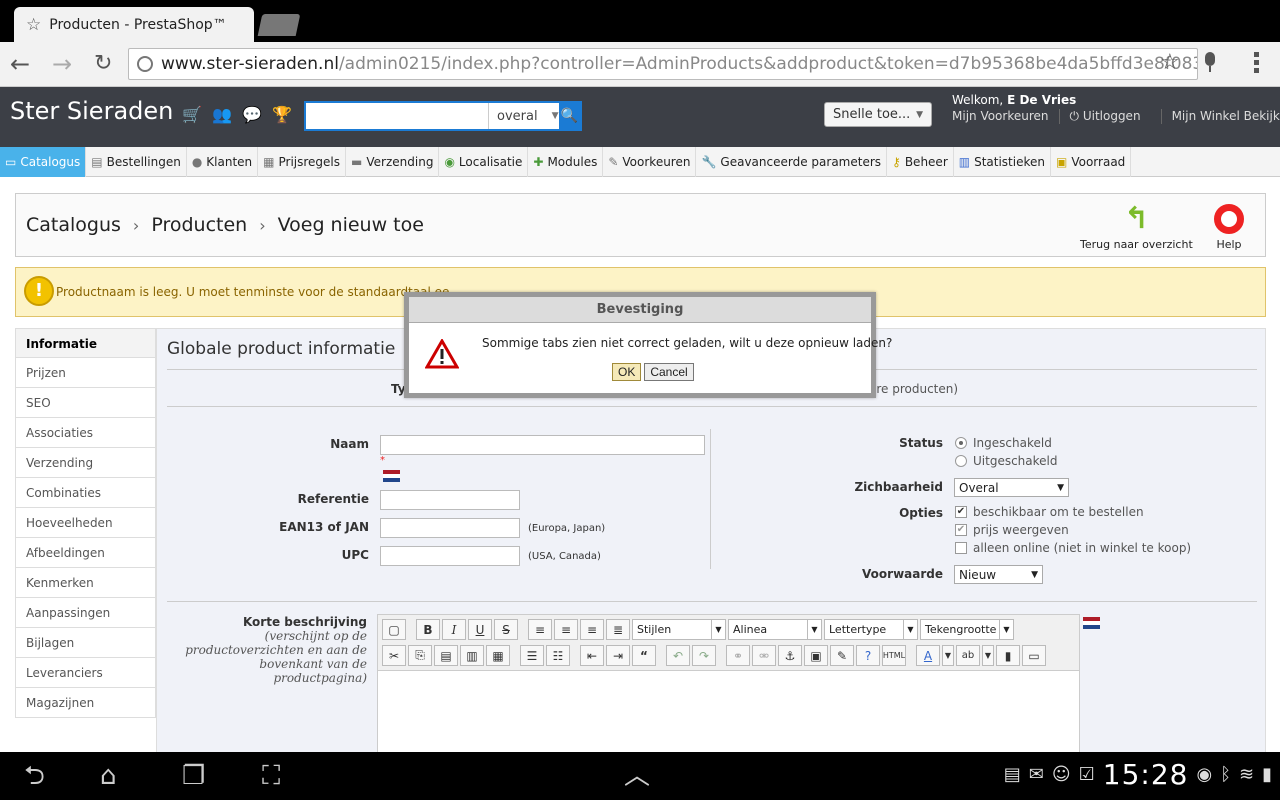 This screenshot has width=1280, height=800. Describe the element at coordinates (85, 583) in the screenshot. I see `tab-kenmerken: Kenmerken` at that location.